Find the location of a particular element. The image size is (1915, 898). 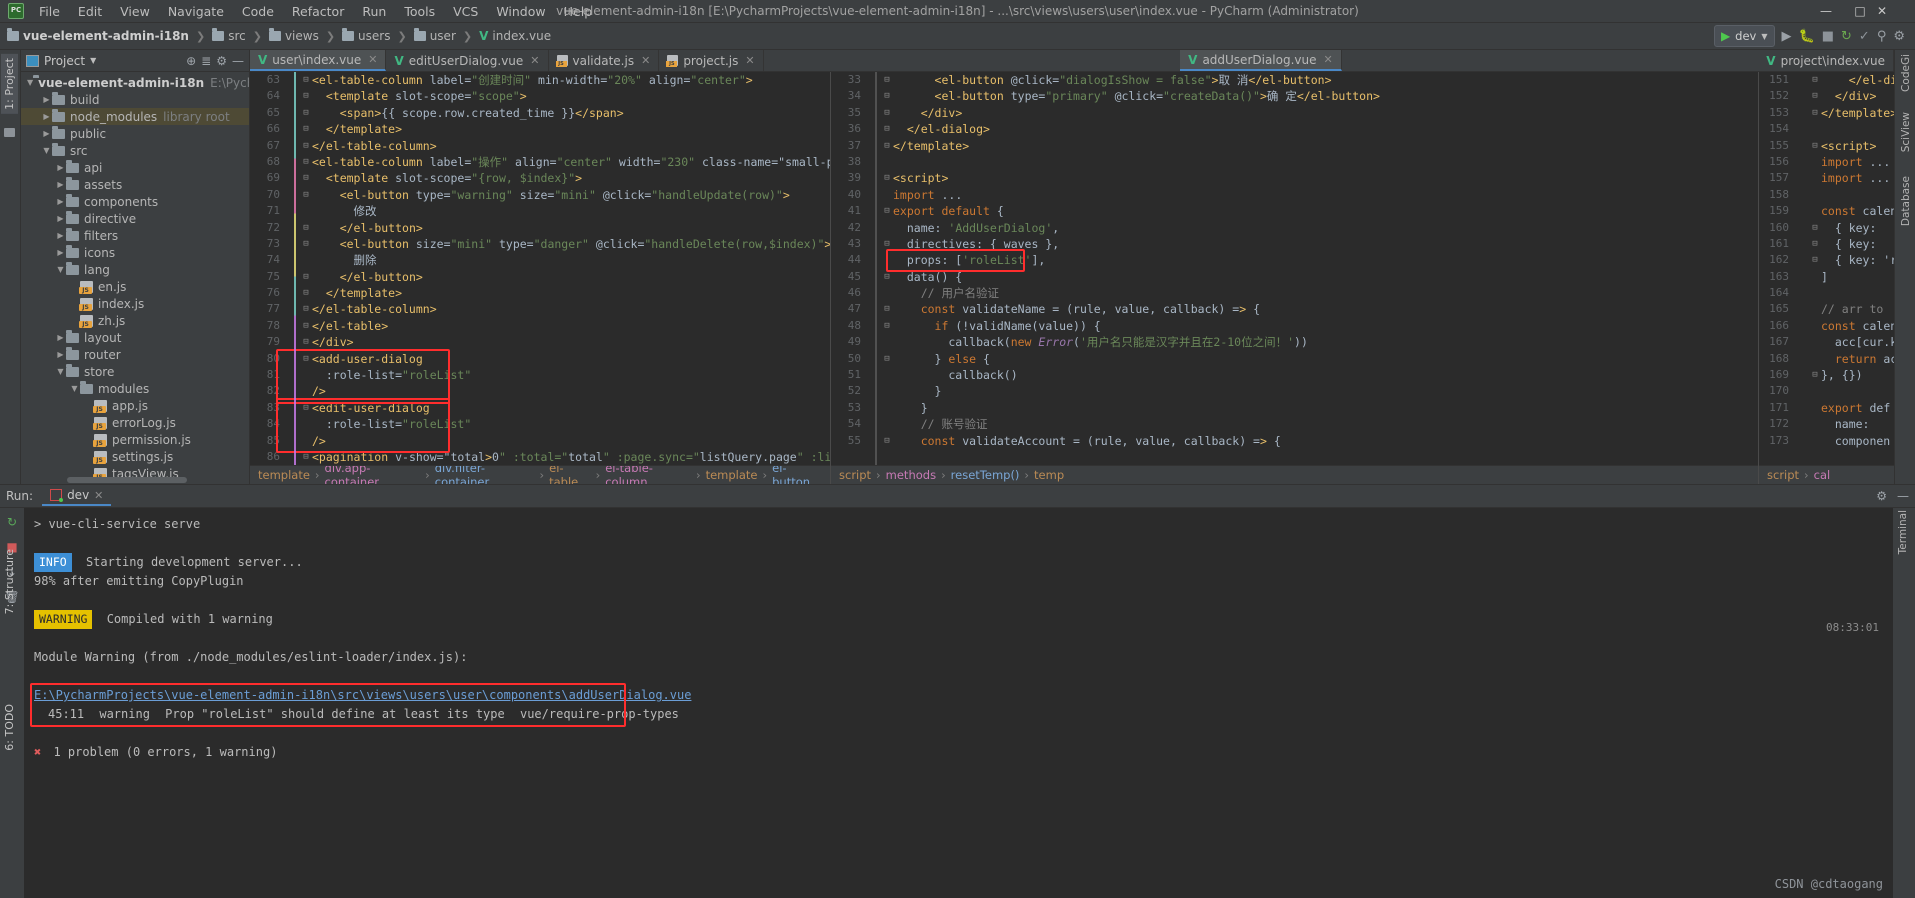

tool-tab-codegi: CodeGi is located at coordinates (1906, 73).